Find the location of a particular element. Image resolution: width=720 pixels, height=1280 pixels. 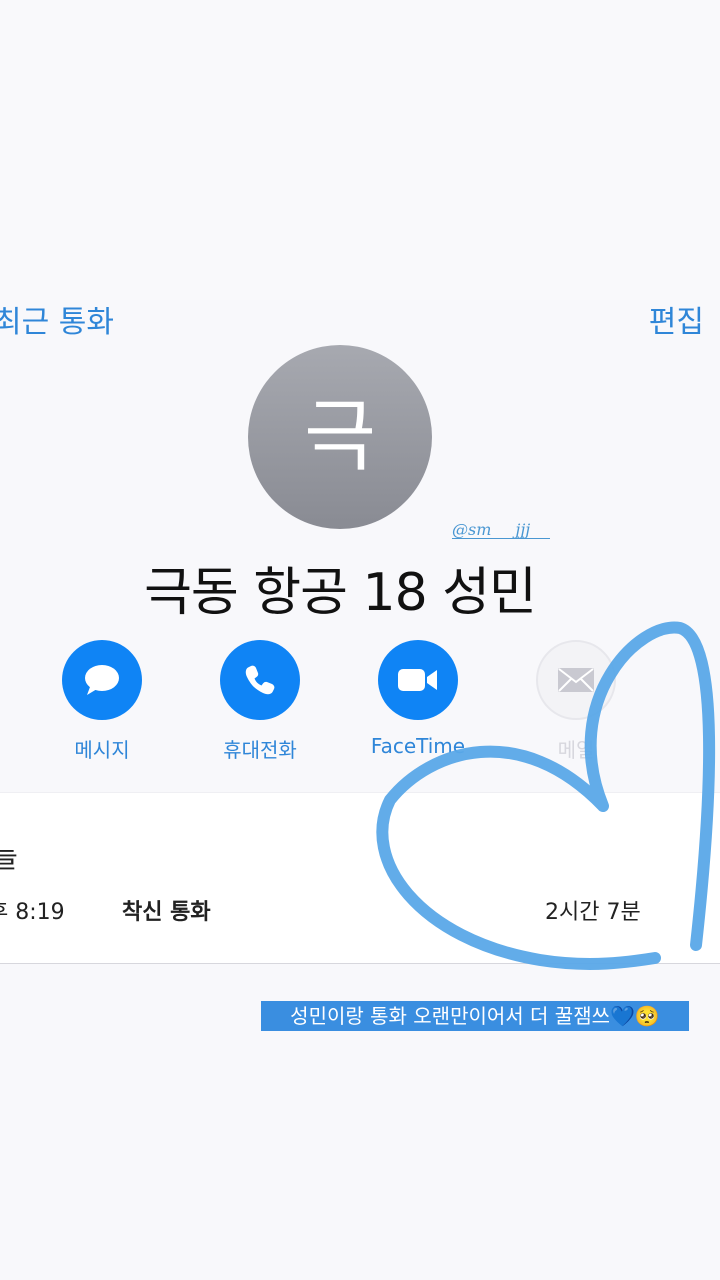

call-type: 착신 통화 is located at coordinates (166, 912).